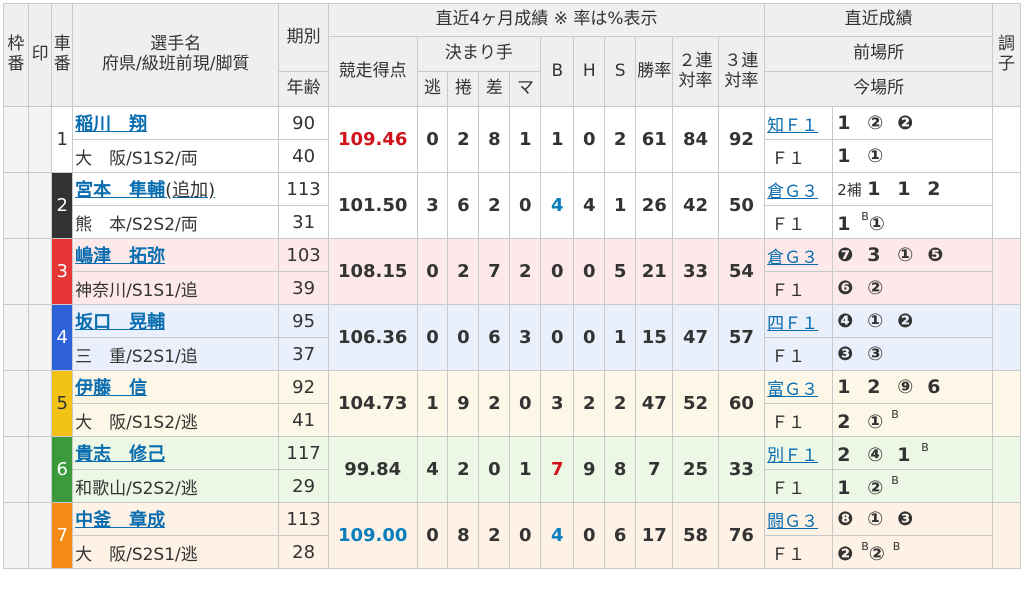  What do you see at coordinates (741, 205) in the screenshot?
I see `ren3-rate: 50` at bounding box center [741, 205].